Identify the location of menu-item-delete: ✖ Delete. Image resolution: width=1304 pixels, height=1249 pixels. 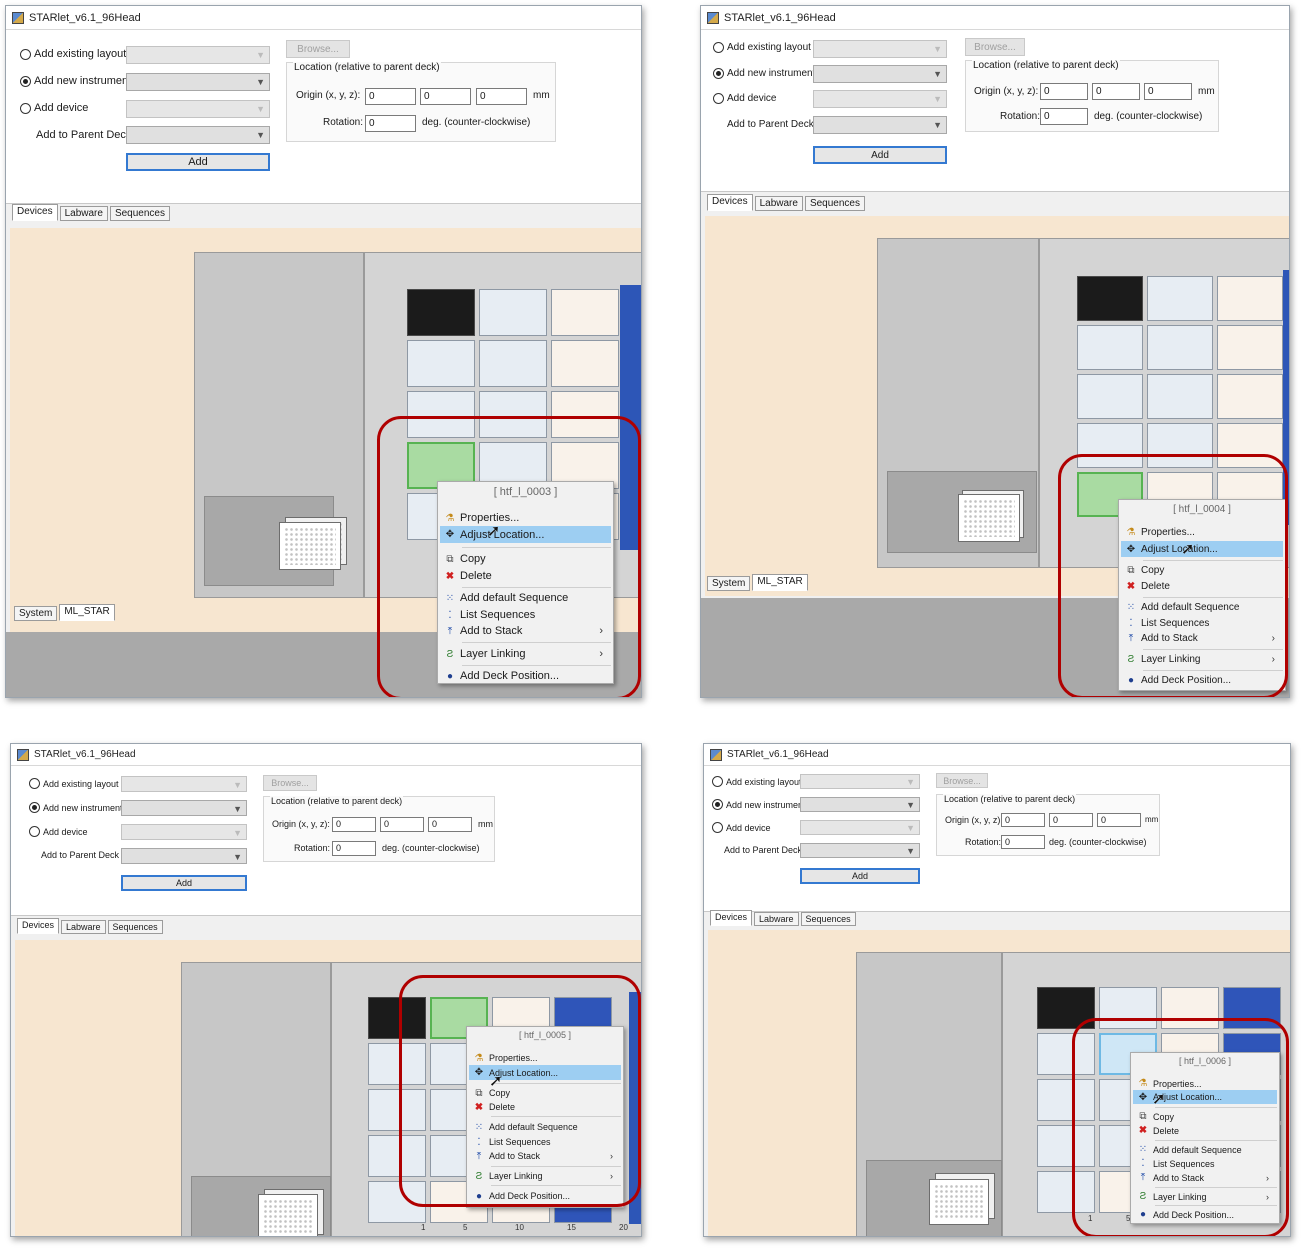
(1202, 586).